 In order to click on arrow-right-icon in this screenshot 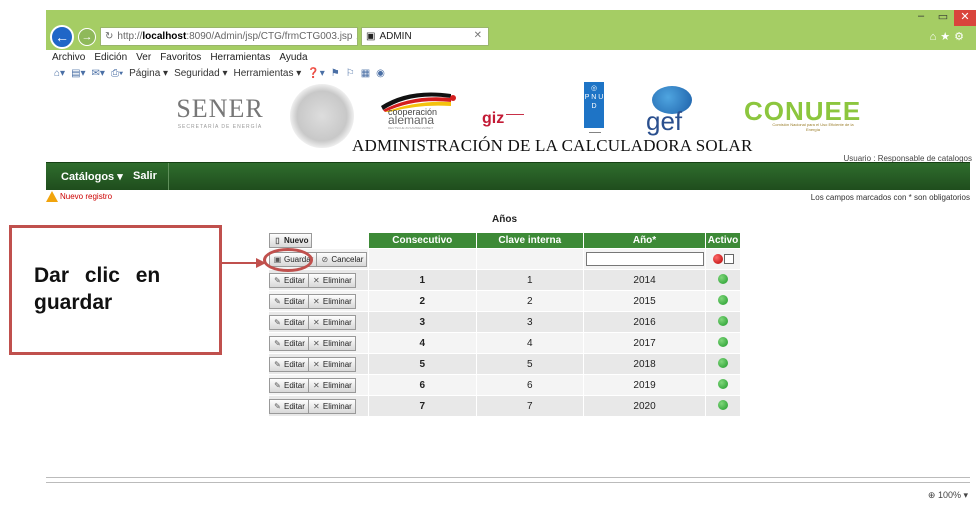, I will do `click(244, 263)`.